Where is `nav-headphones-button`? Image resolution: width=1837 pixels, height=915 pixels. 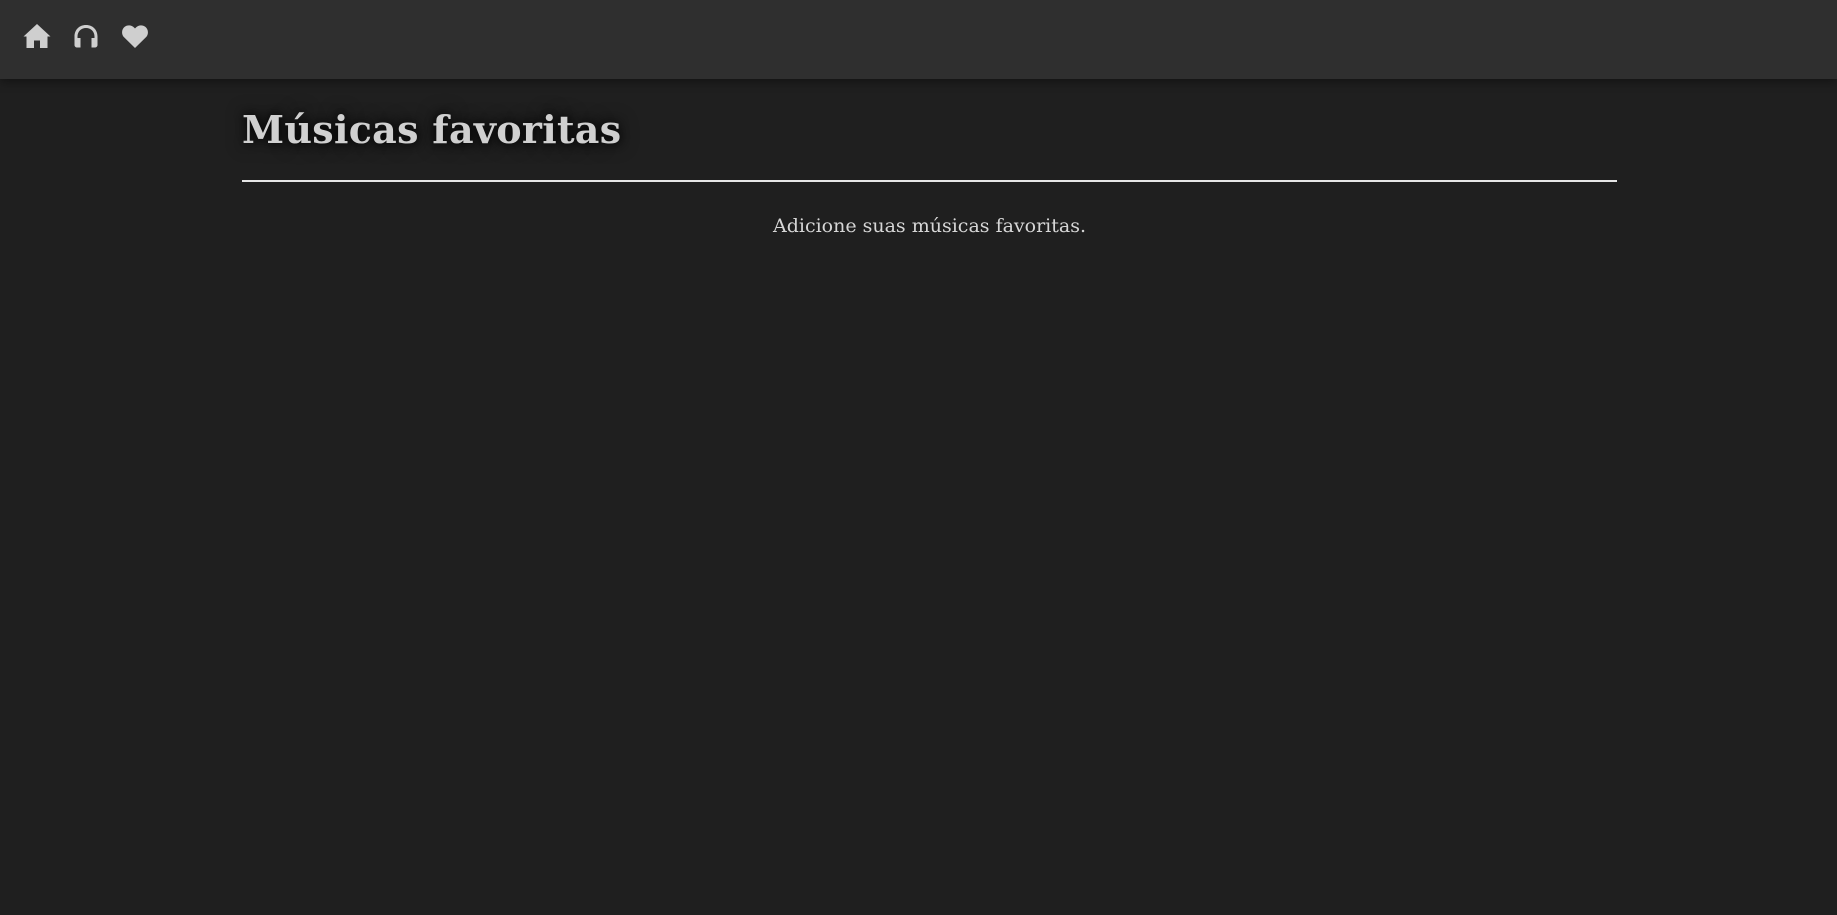
nav-headphones-button is located at coordinates (86, 36).